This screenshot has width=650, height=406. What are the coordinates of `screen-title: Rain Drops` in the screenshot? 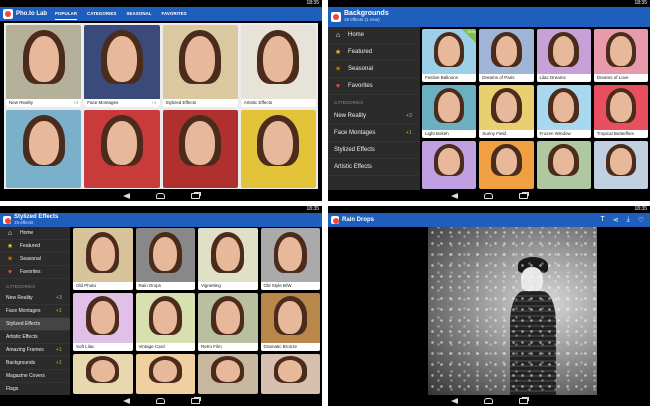 It's located at (358, 220).